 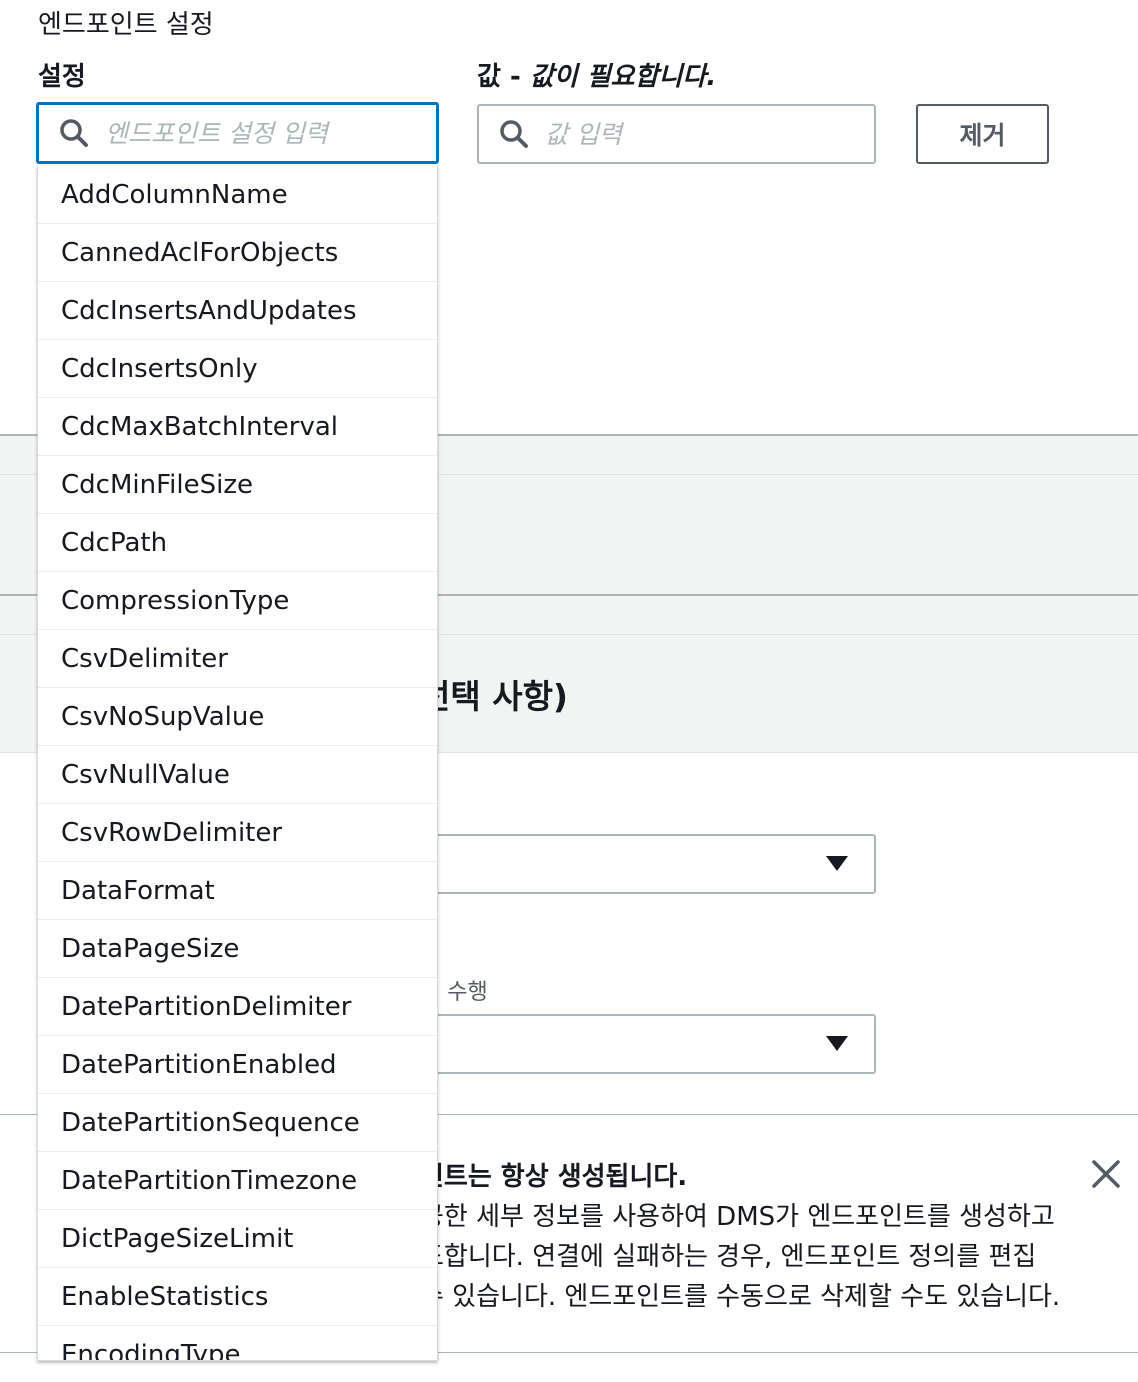 What do you see at coordinates (237, 1297) in the screenshot?
I see `dropdown-option: EnableStatistics` at bounding box center [237, 1297].